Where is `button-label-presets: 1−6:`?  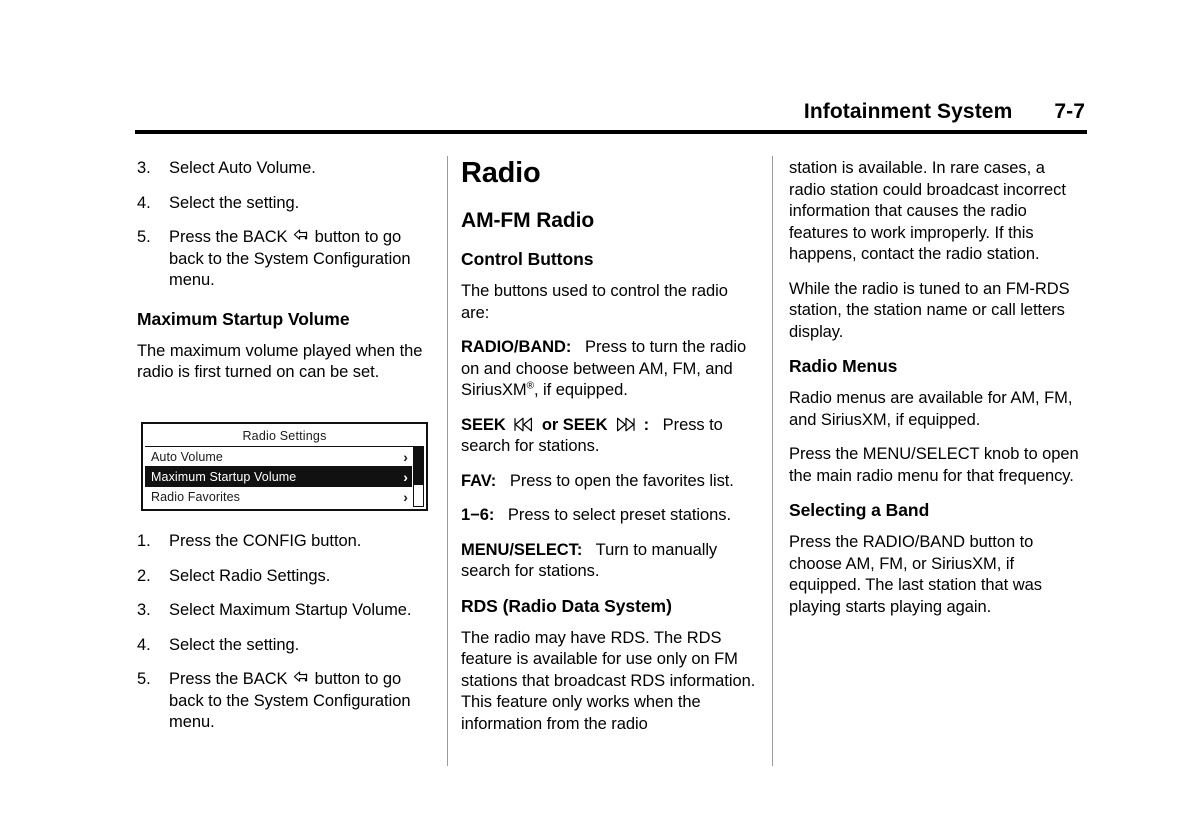
button-label-presets: 1−6: is located at coordinates (478, 515).